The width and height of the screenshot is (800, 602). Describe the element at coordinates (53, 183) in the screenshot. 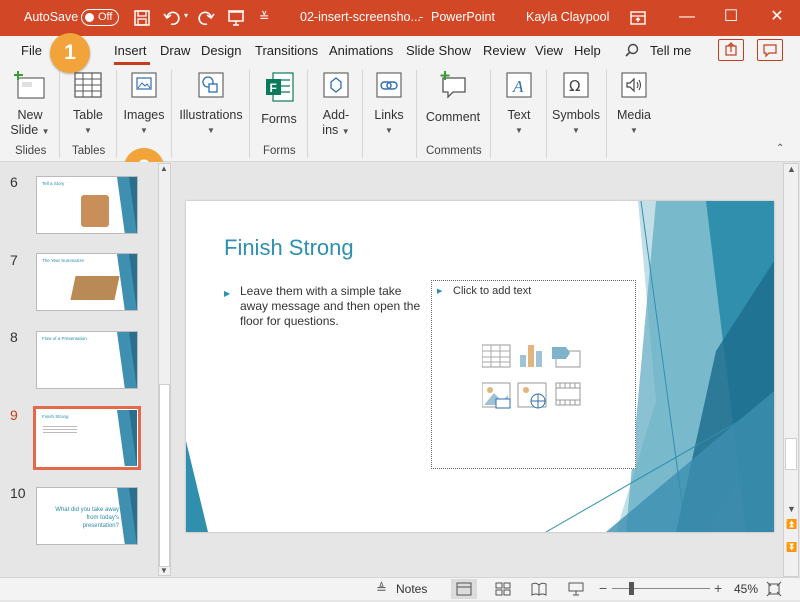

I see `thumb-title: Tell a Story` at that location.